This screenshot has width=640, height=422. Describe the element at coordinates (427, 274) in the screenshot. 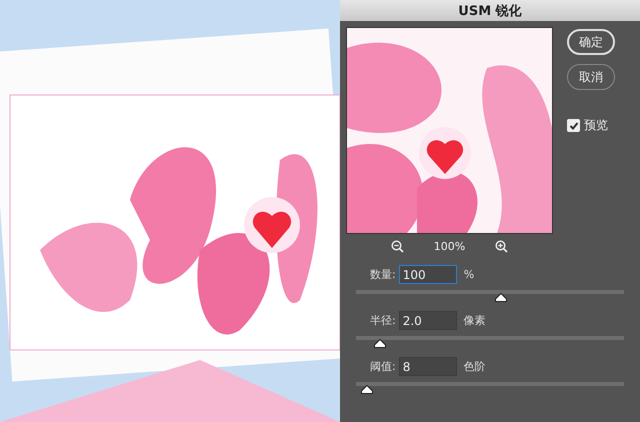

I see `value-field: 100` at that location.